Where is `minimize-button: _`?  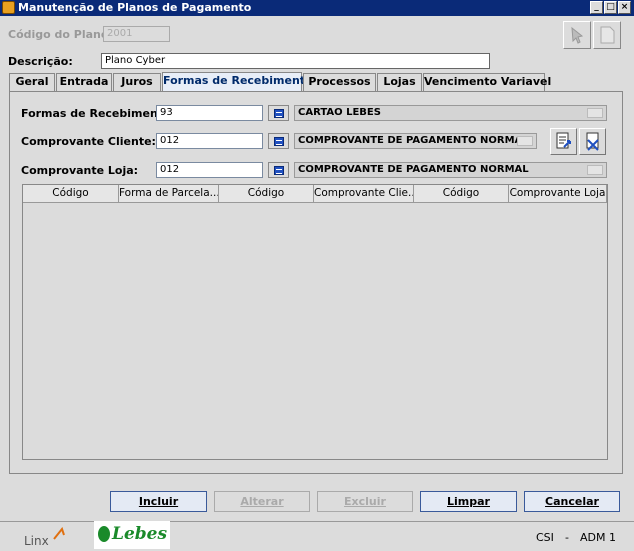 minimize-button: _ is located at coordinates (596, 7).